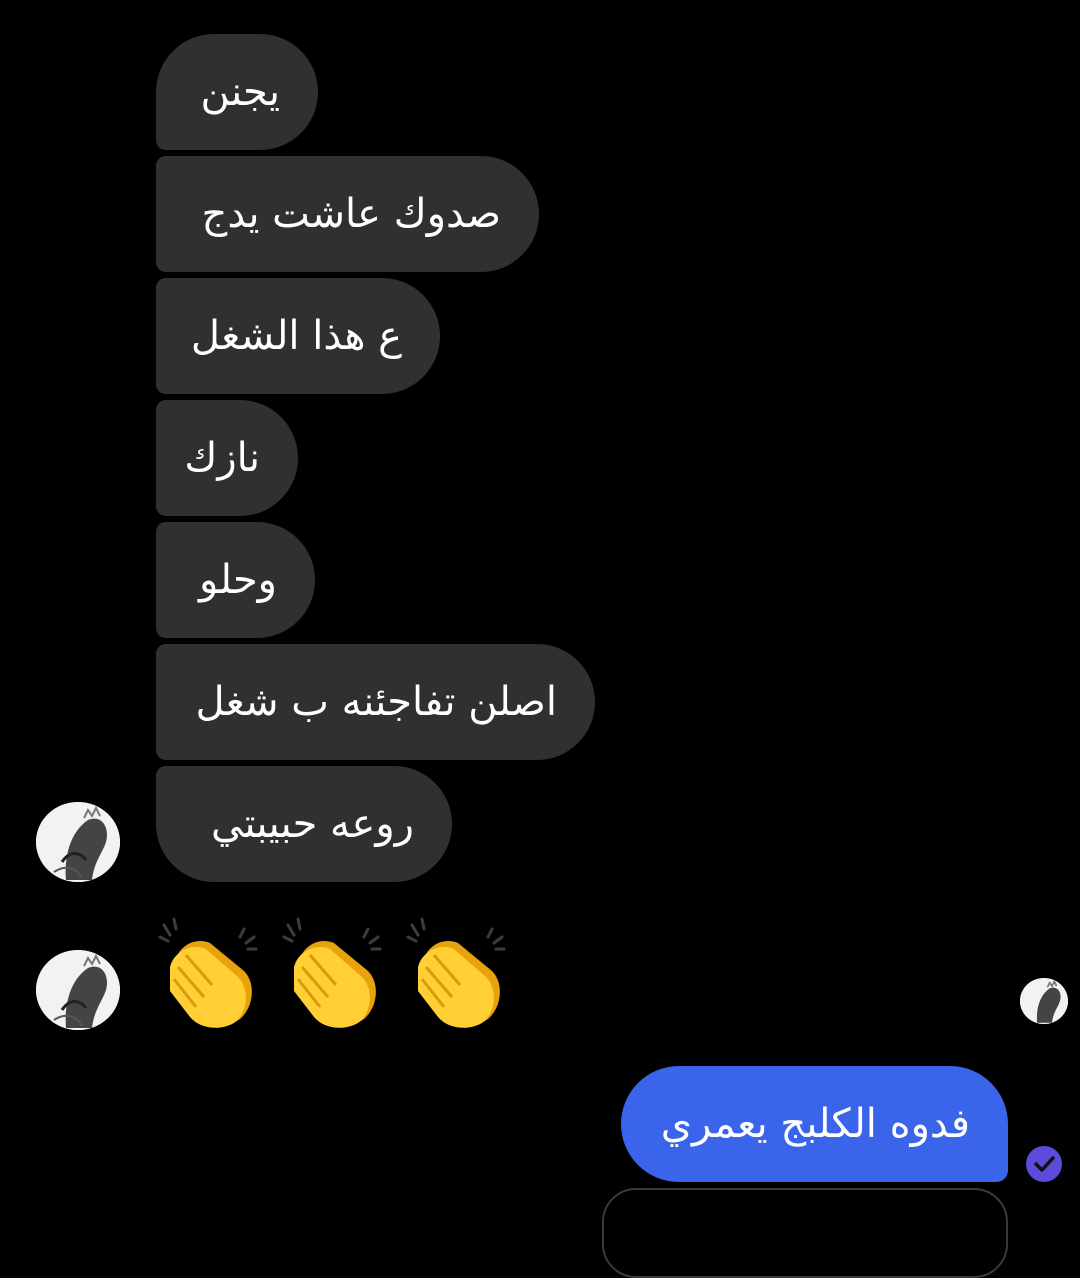 The image size is (1080, 1278). What do you see at coordinates (304, 824) in the screenshot?
I see `incoming-message: روعه حبيبتي` at bounding box center [304, 824].